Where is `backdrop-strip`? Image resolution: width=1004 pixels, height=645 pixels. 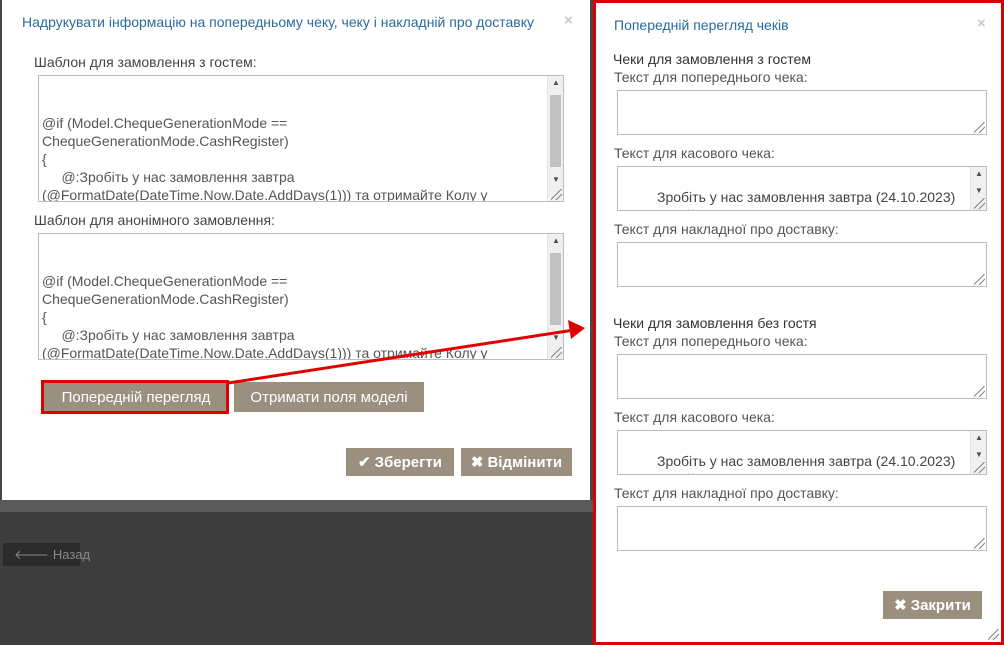 backdrop-strip is located at coordinates (300, 506).